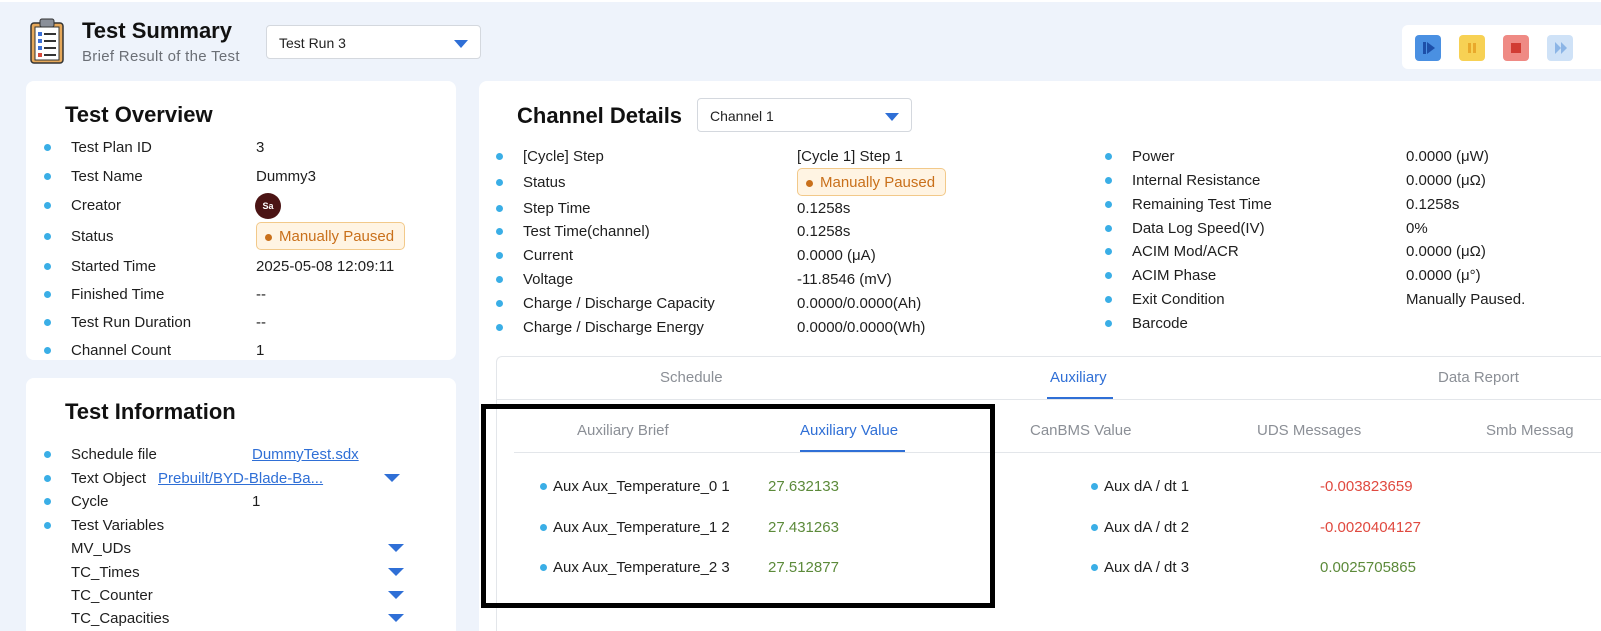 Image resolution: width=1601 pixels, height=631 pixels. What do you see at coordinates (563, 156) in the screenshot?
I see `channel-label: [Cycle] Step` at bounding box center [563, 156].